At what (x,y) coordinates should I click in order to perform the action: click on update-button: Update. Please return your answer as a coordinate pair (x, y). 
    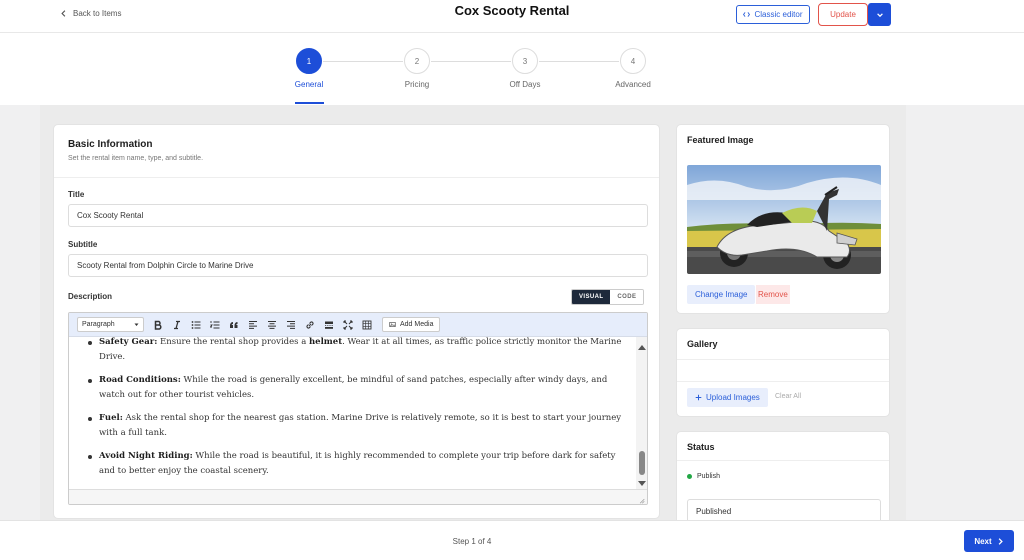
    Looking at the image, I should click on (843, 14).